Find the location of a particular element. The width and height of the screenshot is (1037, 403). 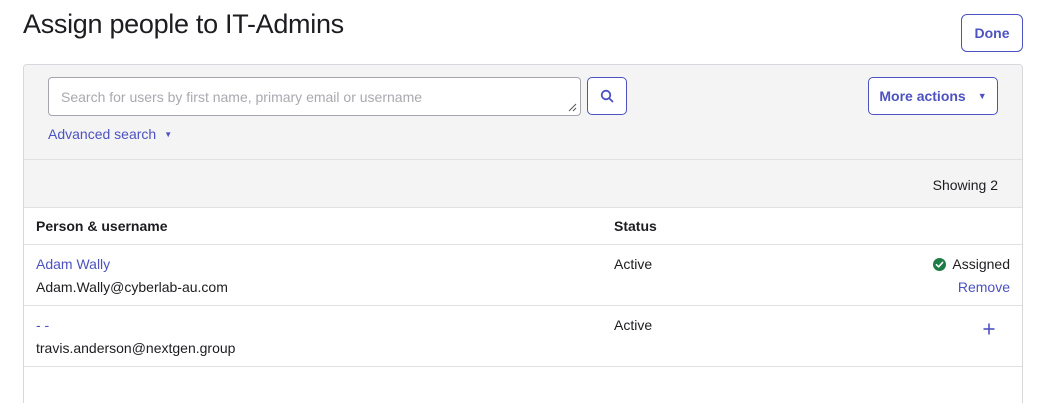

search-button is located at coordinates (607, 96).